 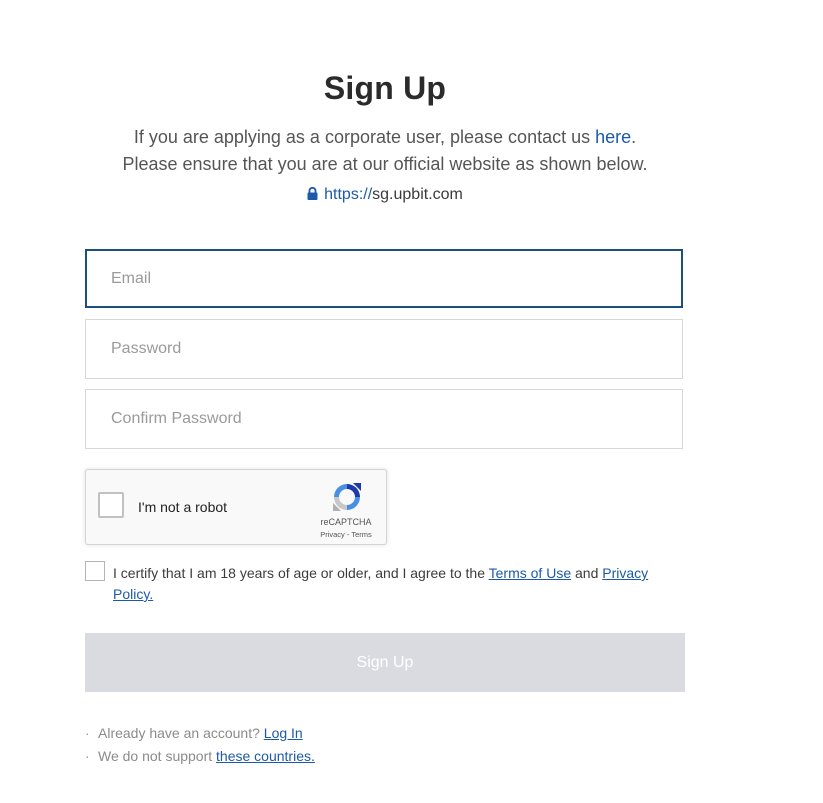 I want to click on email-field-wrapper, so click(x=384, y=278).